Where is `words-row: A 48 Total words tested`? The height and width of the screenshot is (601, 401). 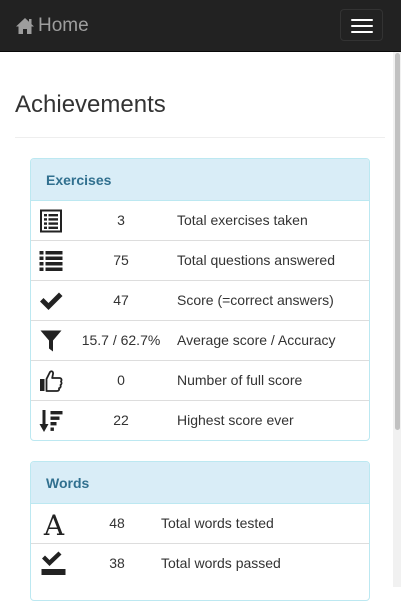
words-row: A 48 Total words tested is located at coordinates (200, 524).